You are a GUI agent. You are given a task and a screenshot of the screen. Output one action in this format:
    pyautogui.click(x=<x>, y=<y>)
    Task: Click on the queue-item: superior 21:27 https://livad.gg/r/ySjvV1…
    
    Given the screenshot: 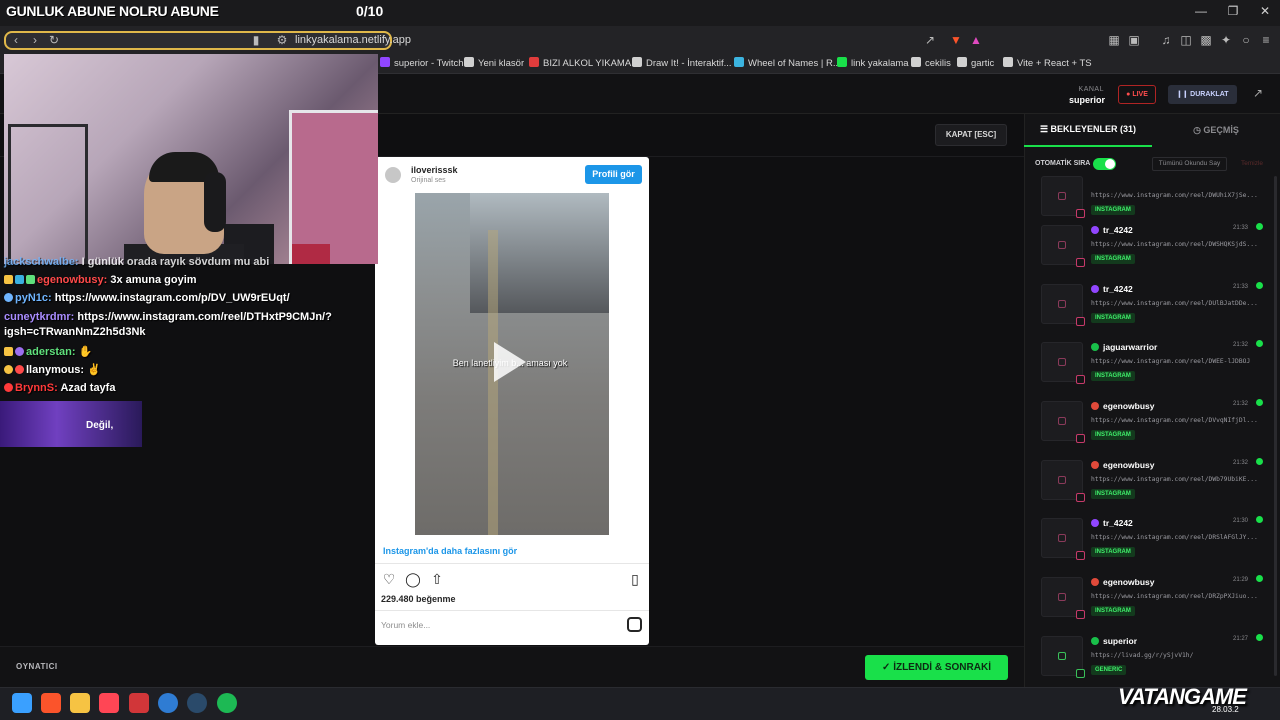 What is the action you would take?
    pyautogui.click(x=1150, y=654)
    